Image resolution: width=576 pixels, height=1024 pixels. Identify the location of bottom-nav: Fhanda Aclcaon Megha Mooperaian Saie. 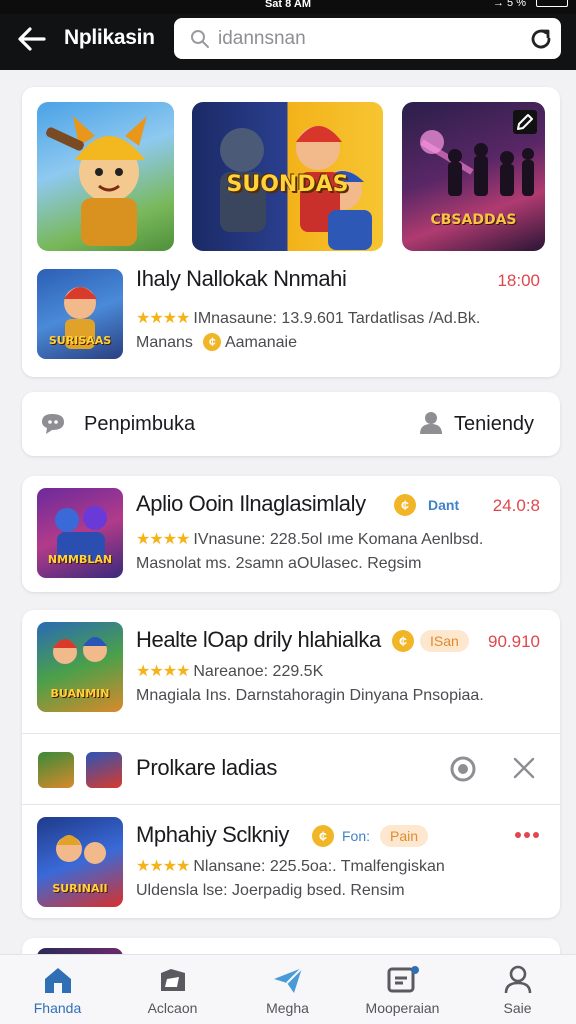
(288, 989).